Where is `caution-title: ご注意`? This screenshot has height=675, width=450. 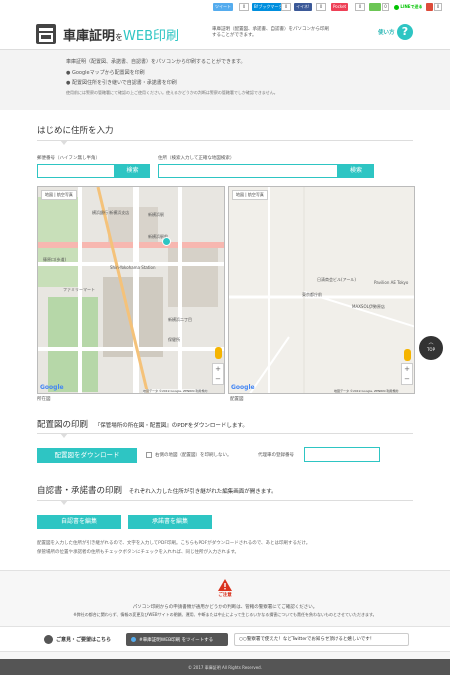 caution-title: ご注意 is located at coordinates (225, 595).